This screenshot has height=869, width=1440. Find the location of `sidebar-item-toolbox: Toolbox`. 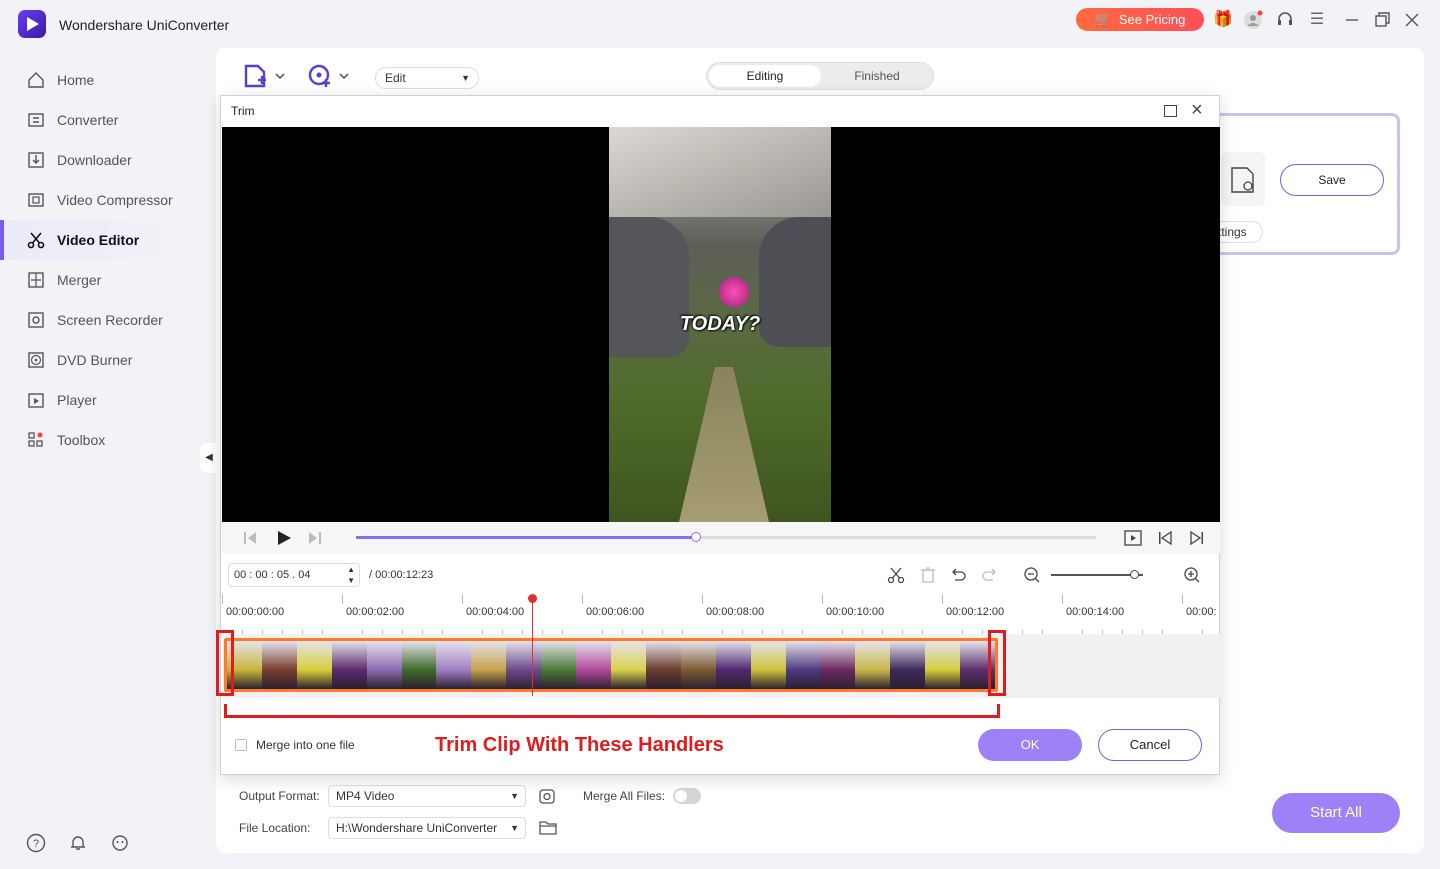

sidebar-item-toolbox: Toolbox is located at coordinates (105, 440).